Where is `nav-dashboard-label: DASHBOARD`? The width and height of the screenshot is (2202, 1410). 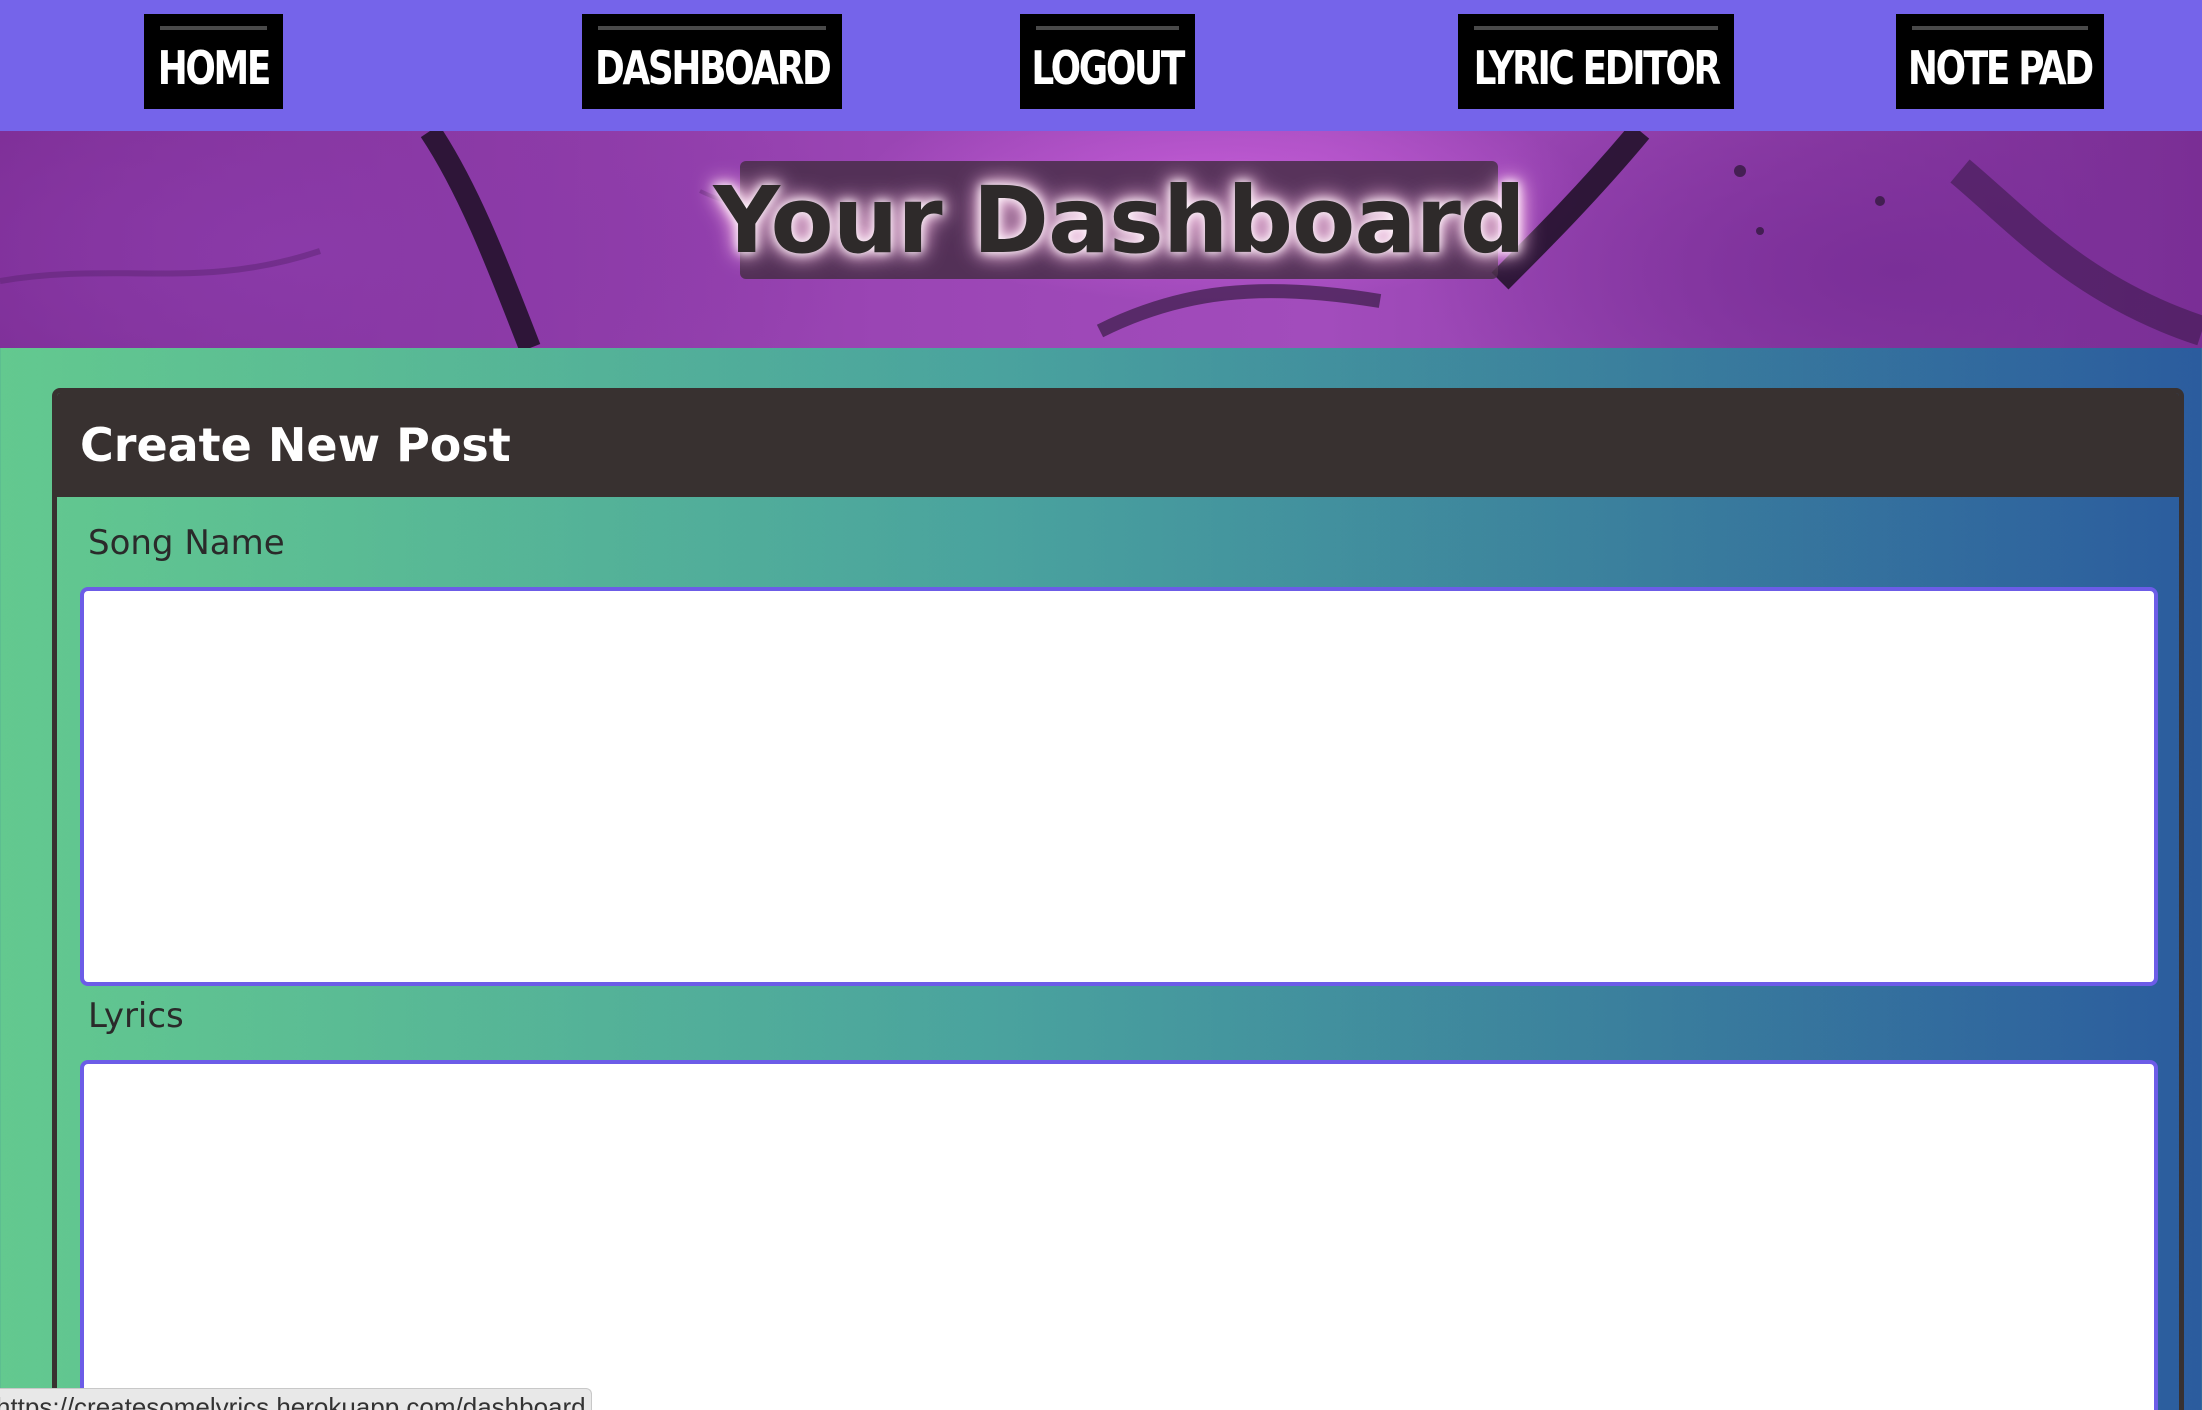 nav-dashboard-label: DASHBOARD is located at coordinates (713, 67).